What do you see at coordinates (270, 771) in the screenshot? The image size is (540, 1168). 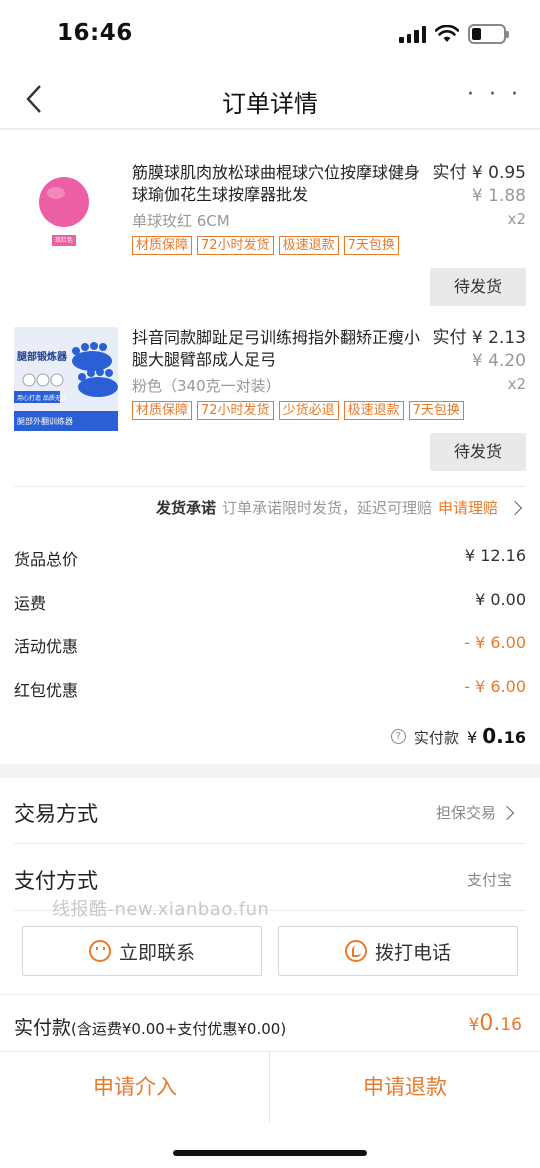 I see `section-divider` at bounding box center [270, 771].